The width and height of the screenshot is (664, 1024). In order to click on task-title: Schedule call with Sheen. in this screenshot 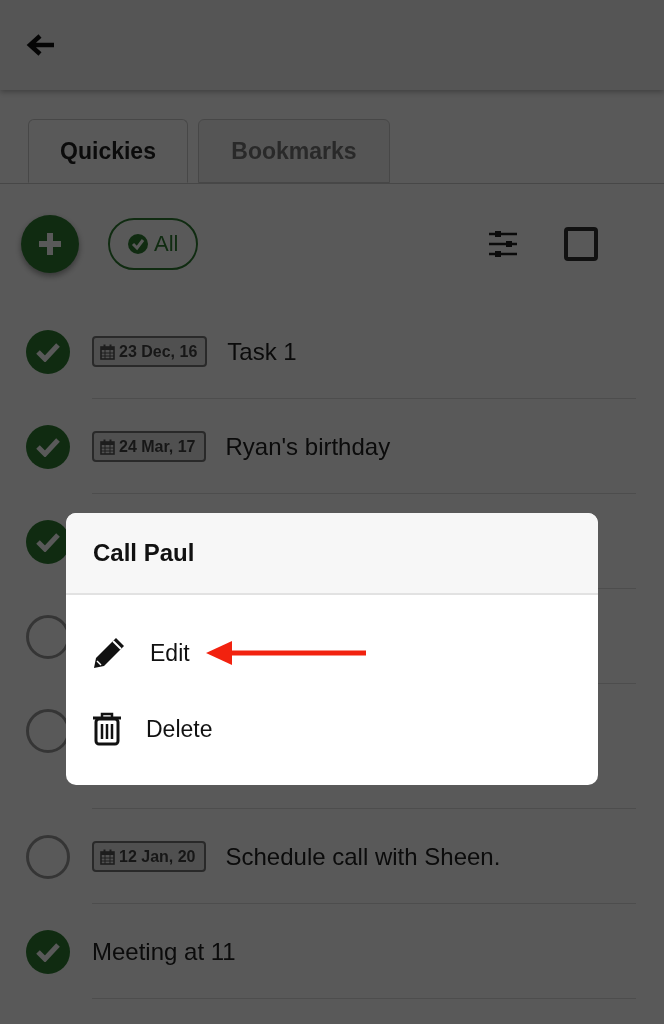, I will do `click(363, 856)`.